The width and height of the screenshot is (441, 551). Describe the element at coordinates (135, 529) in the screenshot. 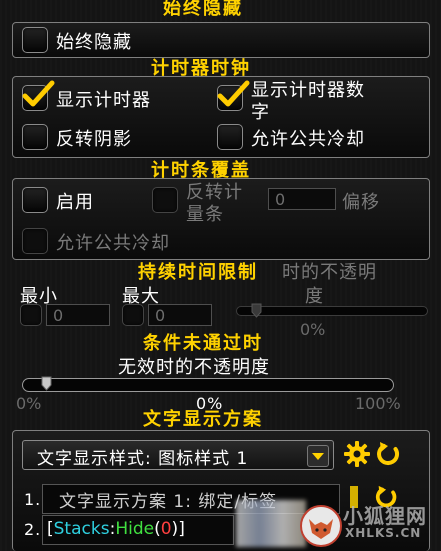

I see `row2-hide: Hide` at that location.